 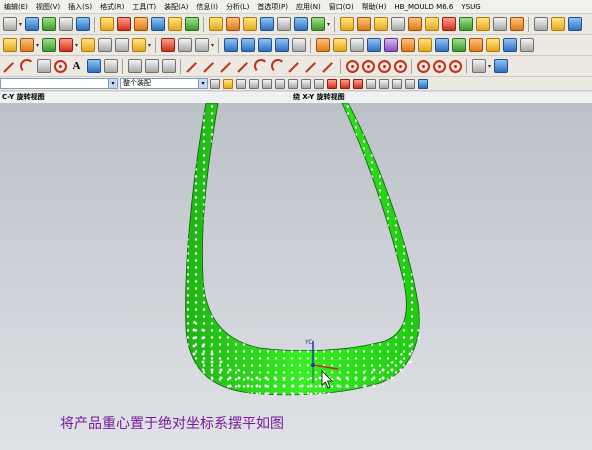 What do you see at coordinates (295, 66) in the screenshot?
I see `line-tool-6-icon` at bounding box center [295, 66].